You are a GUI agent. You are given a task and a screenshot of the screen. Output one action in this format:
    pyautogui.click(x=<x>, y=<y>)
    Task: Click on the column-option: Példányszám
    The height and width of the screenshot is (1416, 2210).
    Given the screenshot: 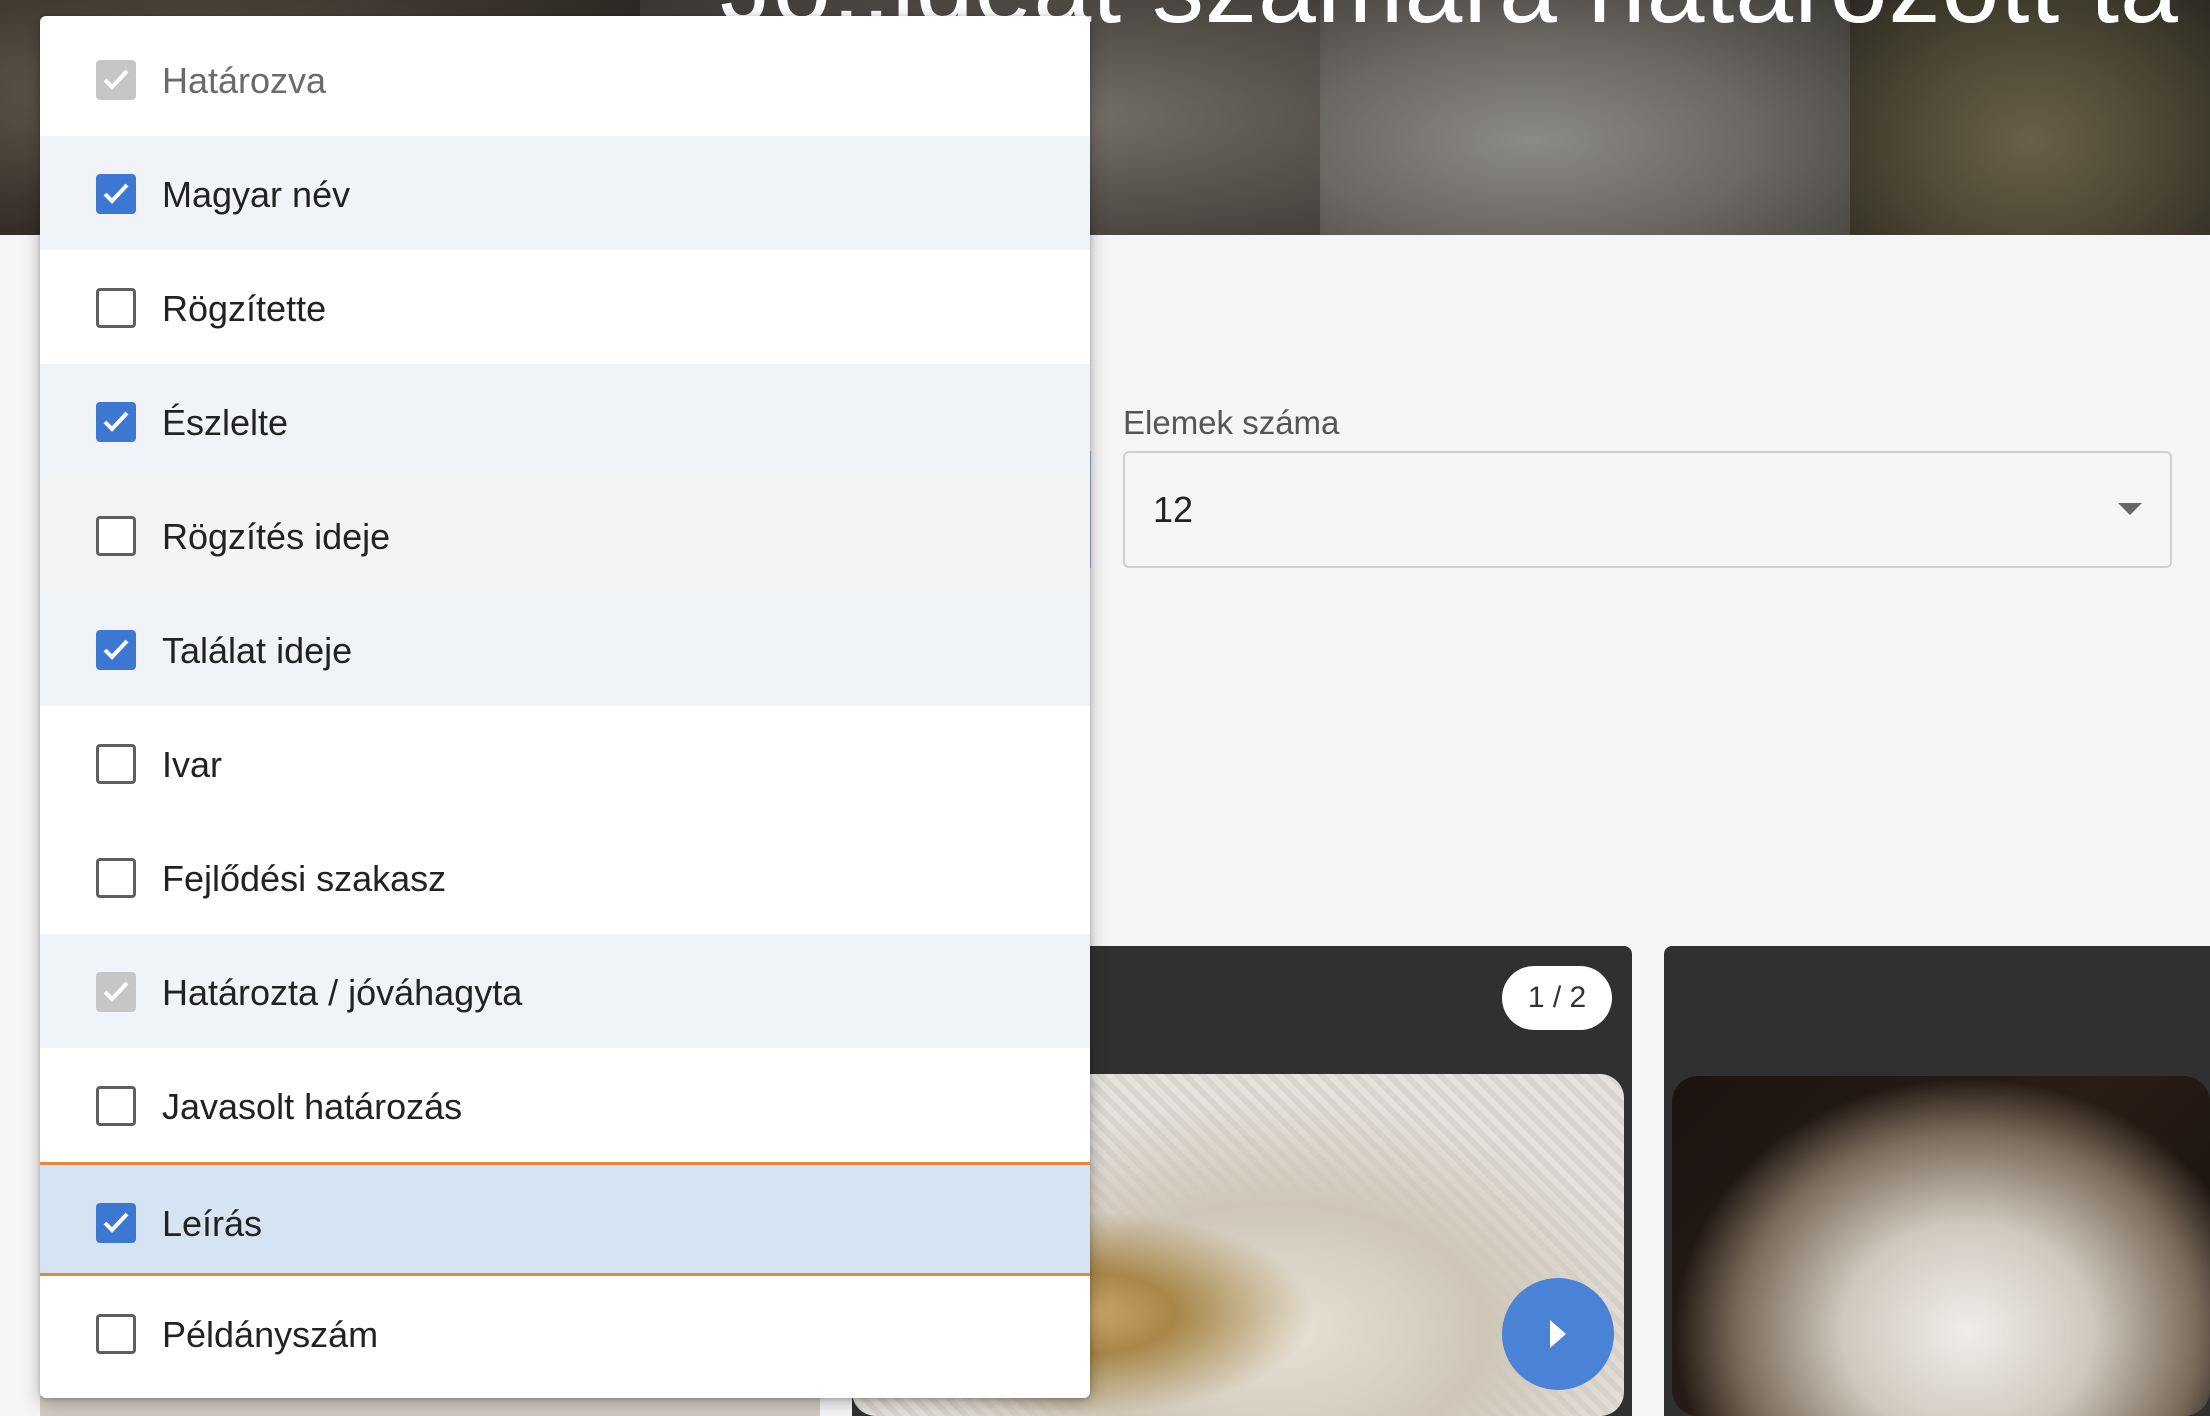 What is the action you would take?
    pyautogui.click(x=565, y=1333)
    